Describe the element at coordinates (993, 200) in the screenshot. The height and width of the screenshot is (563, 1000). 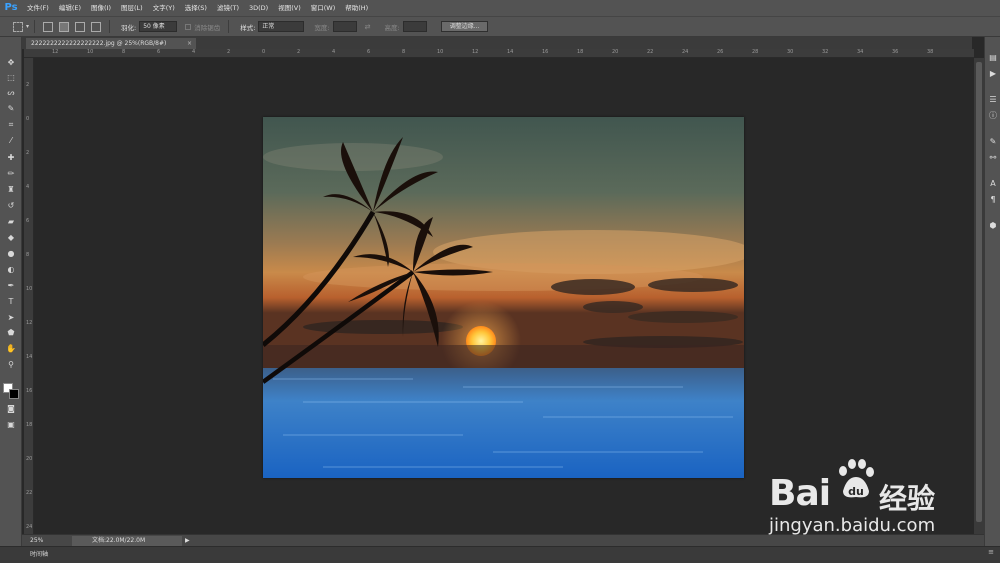
I see `paragraph-panel-icon: ¶` at that location.